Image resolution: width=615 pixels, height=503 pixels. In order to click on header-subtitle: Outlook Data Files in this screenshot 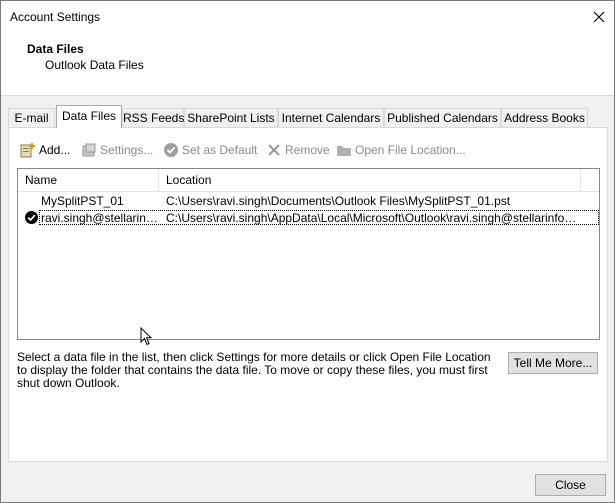, I will do `click(94, 65)`.